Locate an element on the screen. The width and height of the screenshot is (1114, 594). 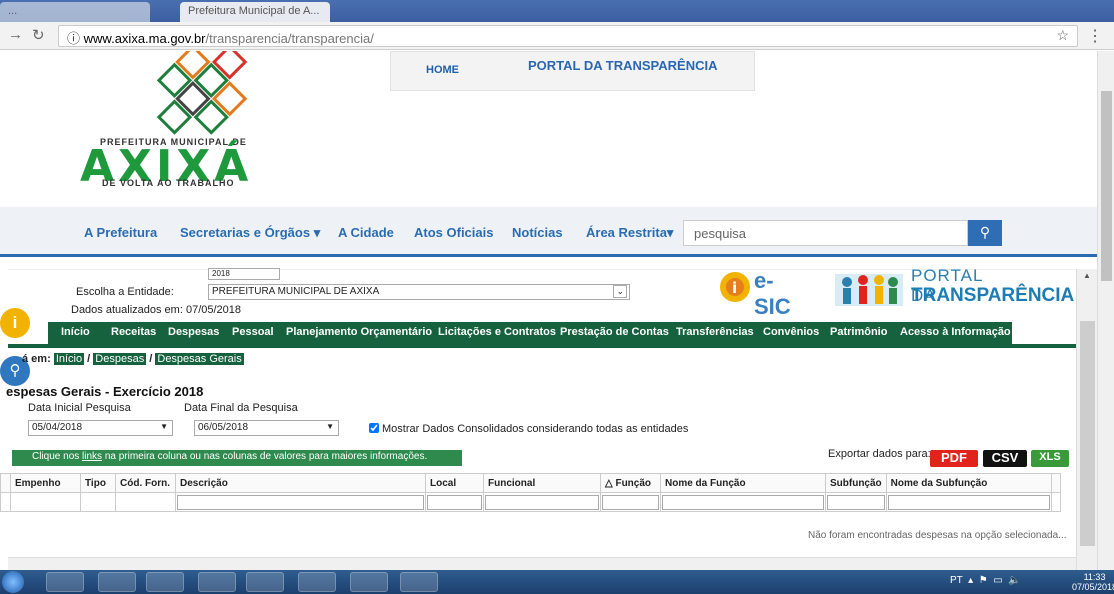
frame-scroll-thumb is located at coordinates (1087, 433).